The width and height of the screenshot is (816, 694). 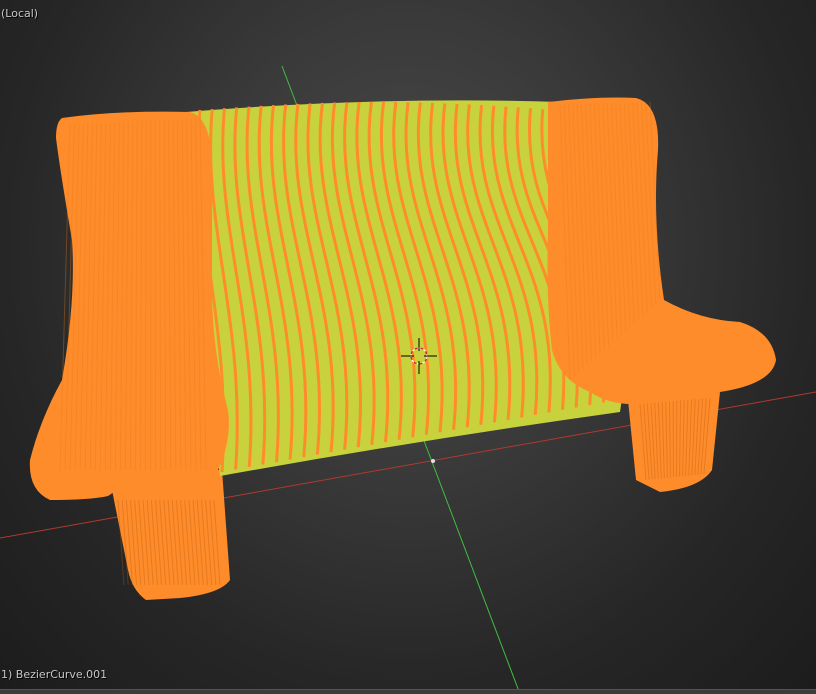 I want to click on active-object-label: 1) BezierCurve.001, so click(x=54, y=674).